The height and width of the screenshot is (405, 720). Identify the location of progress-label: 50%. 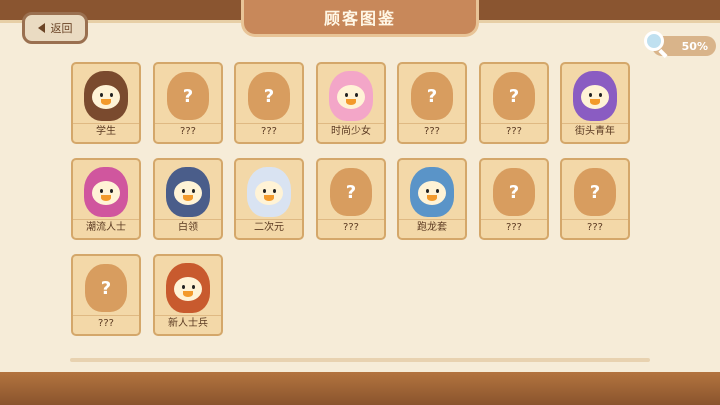
(694, 46).